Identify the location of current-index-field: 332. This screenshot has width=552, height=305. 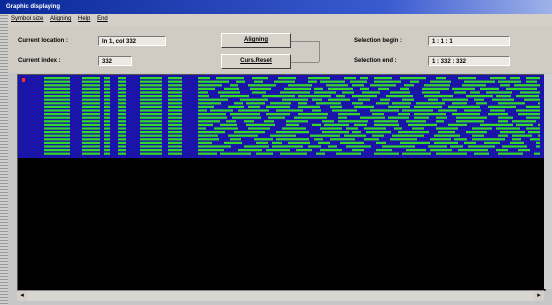
(115, 61).